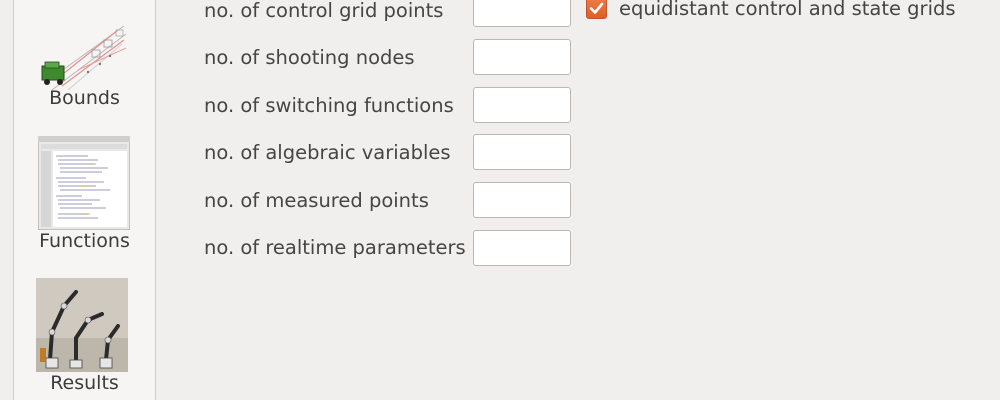 Image resolution: width=1000 pixels, height=400 pixels. I want to click on sidebar-item-bounds: Bounds, so click(84, 59).